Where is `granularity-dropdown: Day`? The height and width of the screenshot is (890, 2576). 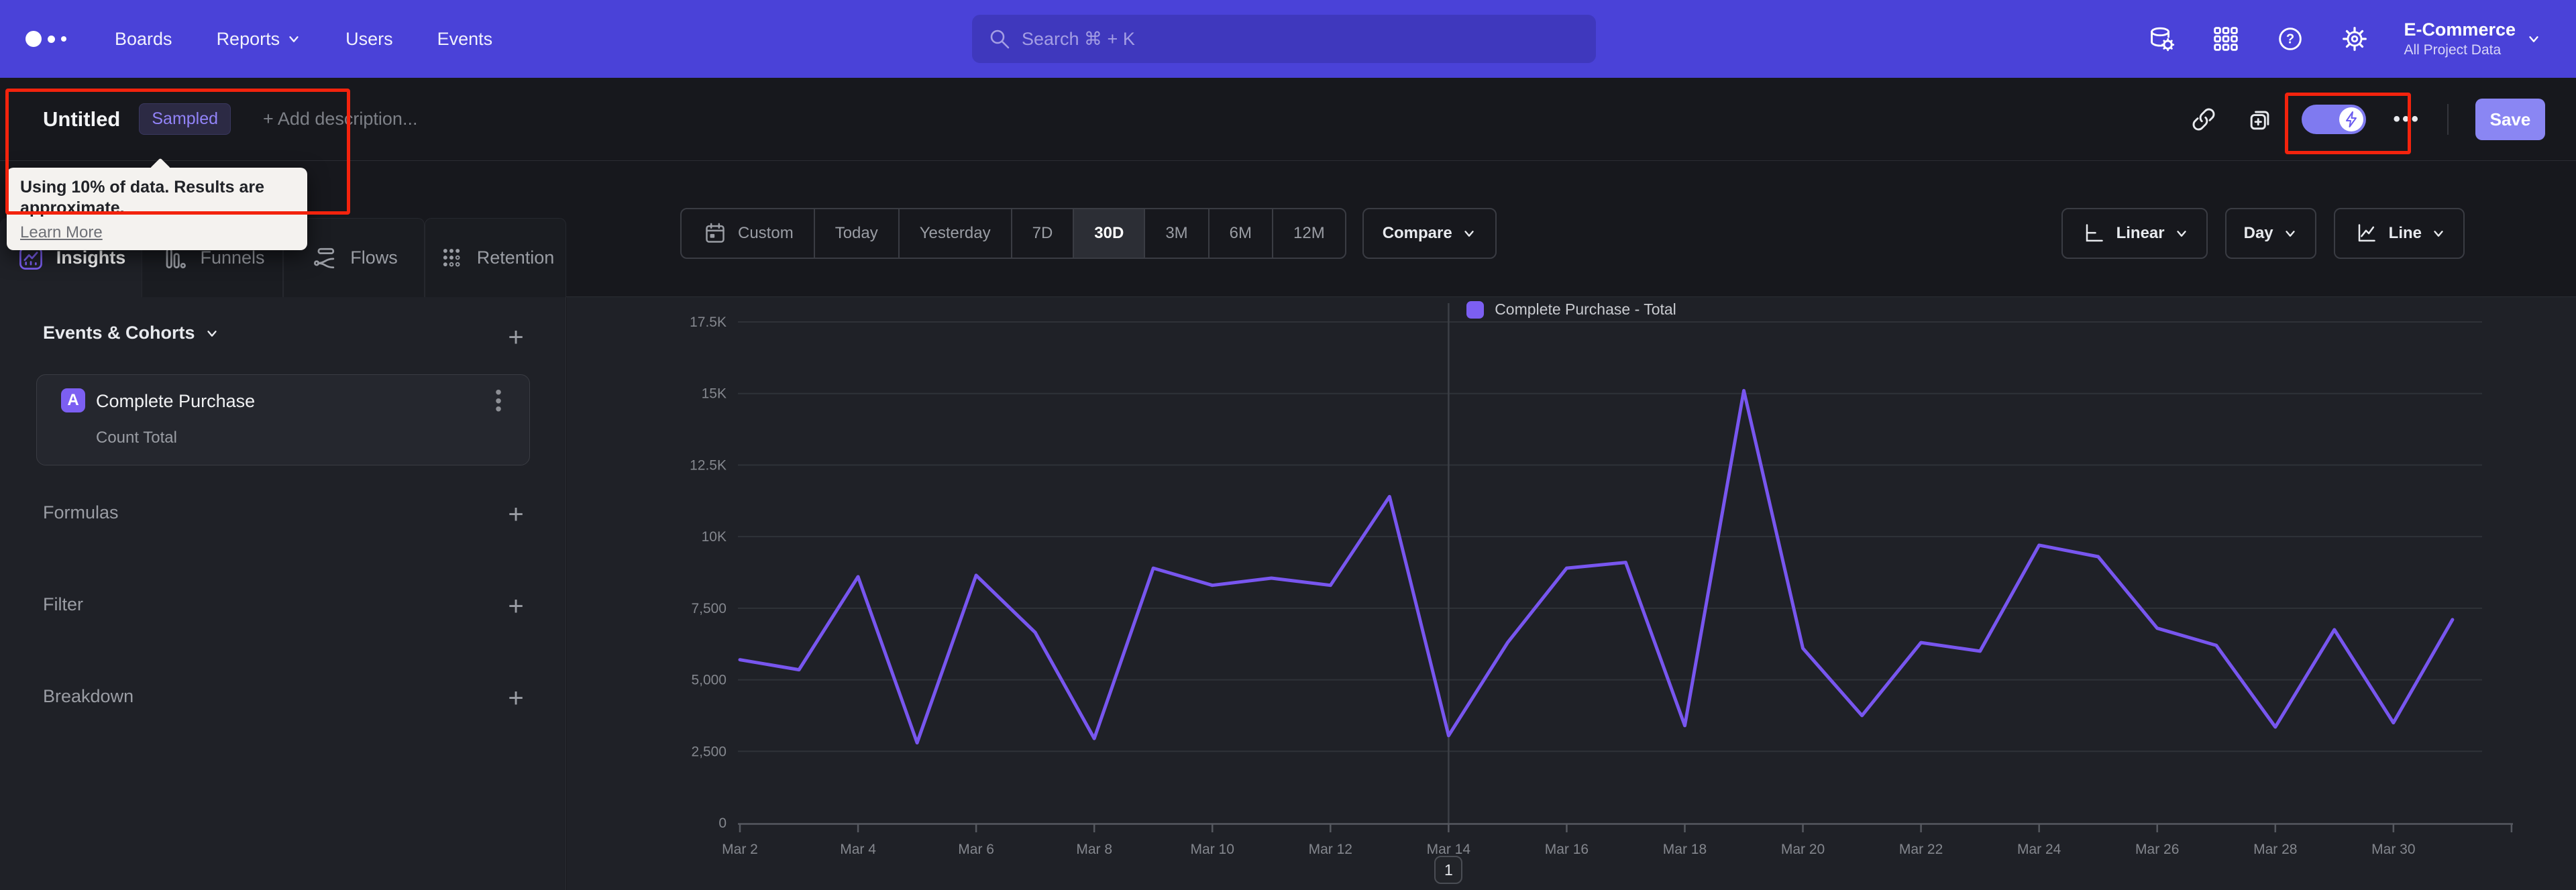 granularity-dropdown: Day is located at coordinates (2270, 233).